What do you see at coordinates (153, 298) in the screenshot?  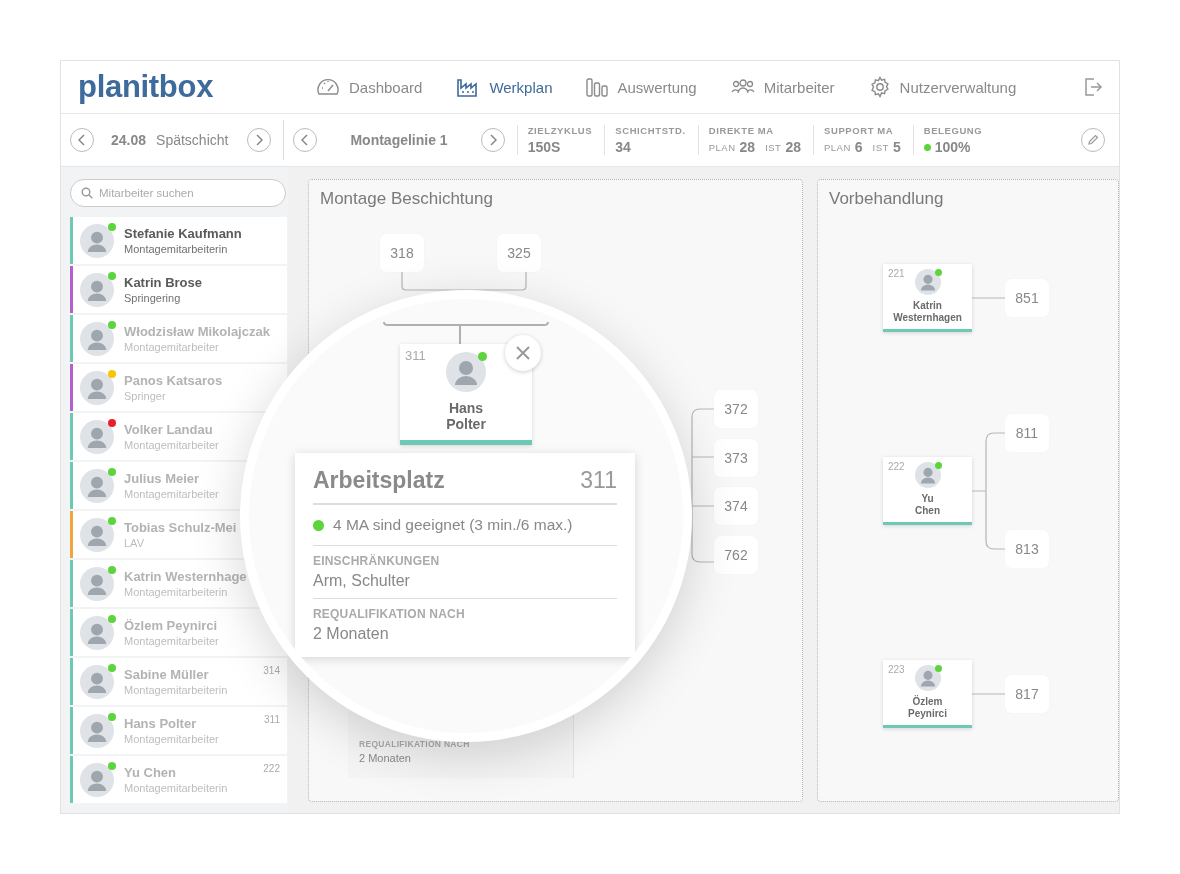 I see `employee-role: Springering` at bounding box center [153, 298].